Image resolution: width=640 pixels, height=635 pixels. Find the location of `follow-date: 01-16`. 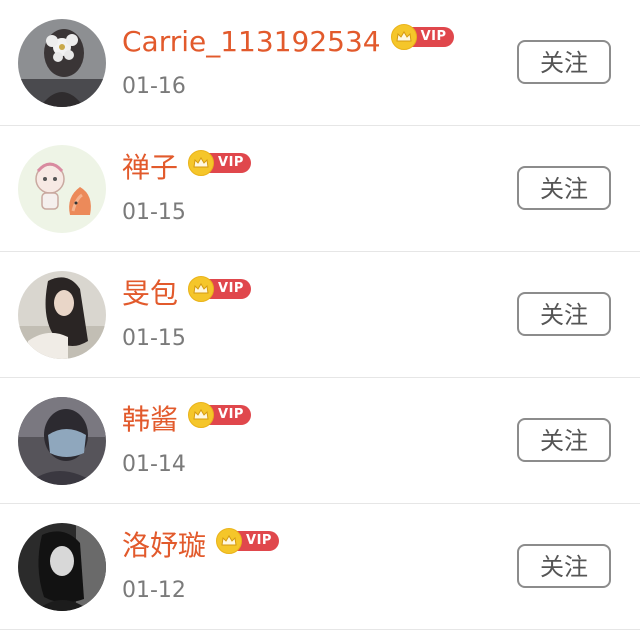

follow-date: 01-16 is located at coordinates (154, 86).